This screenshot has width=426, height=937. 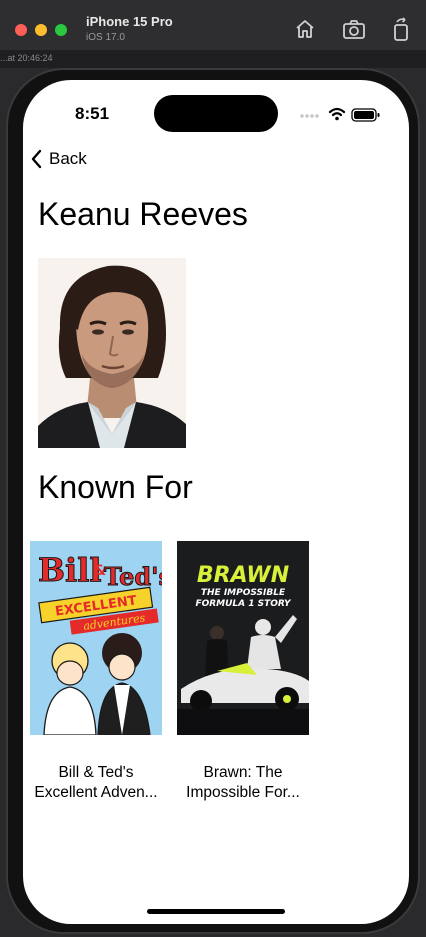 I want to click on home-icon, so click(x=305, y=29).